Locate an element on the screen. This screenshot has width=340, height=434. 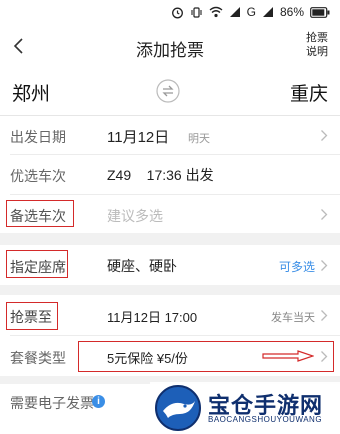
departure-date-label: 出发日期 is located at coordinates (38, 137).